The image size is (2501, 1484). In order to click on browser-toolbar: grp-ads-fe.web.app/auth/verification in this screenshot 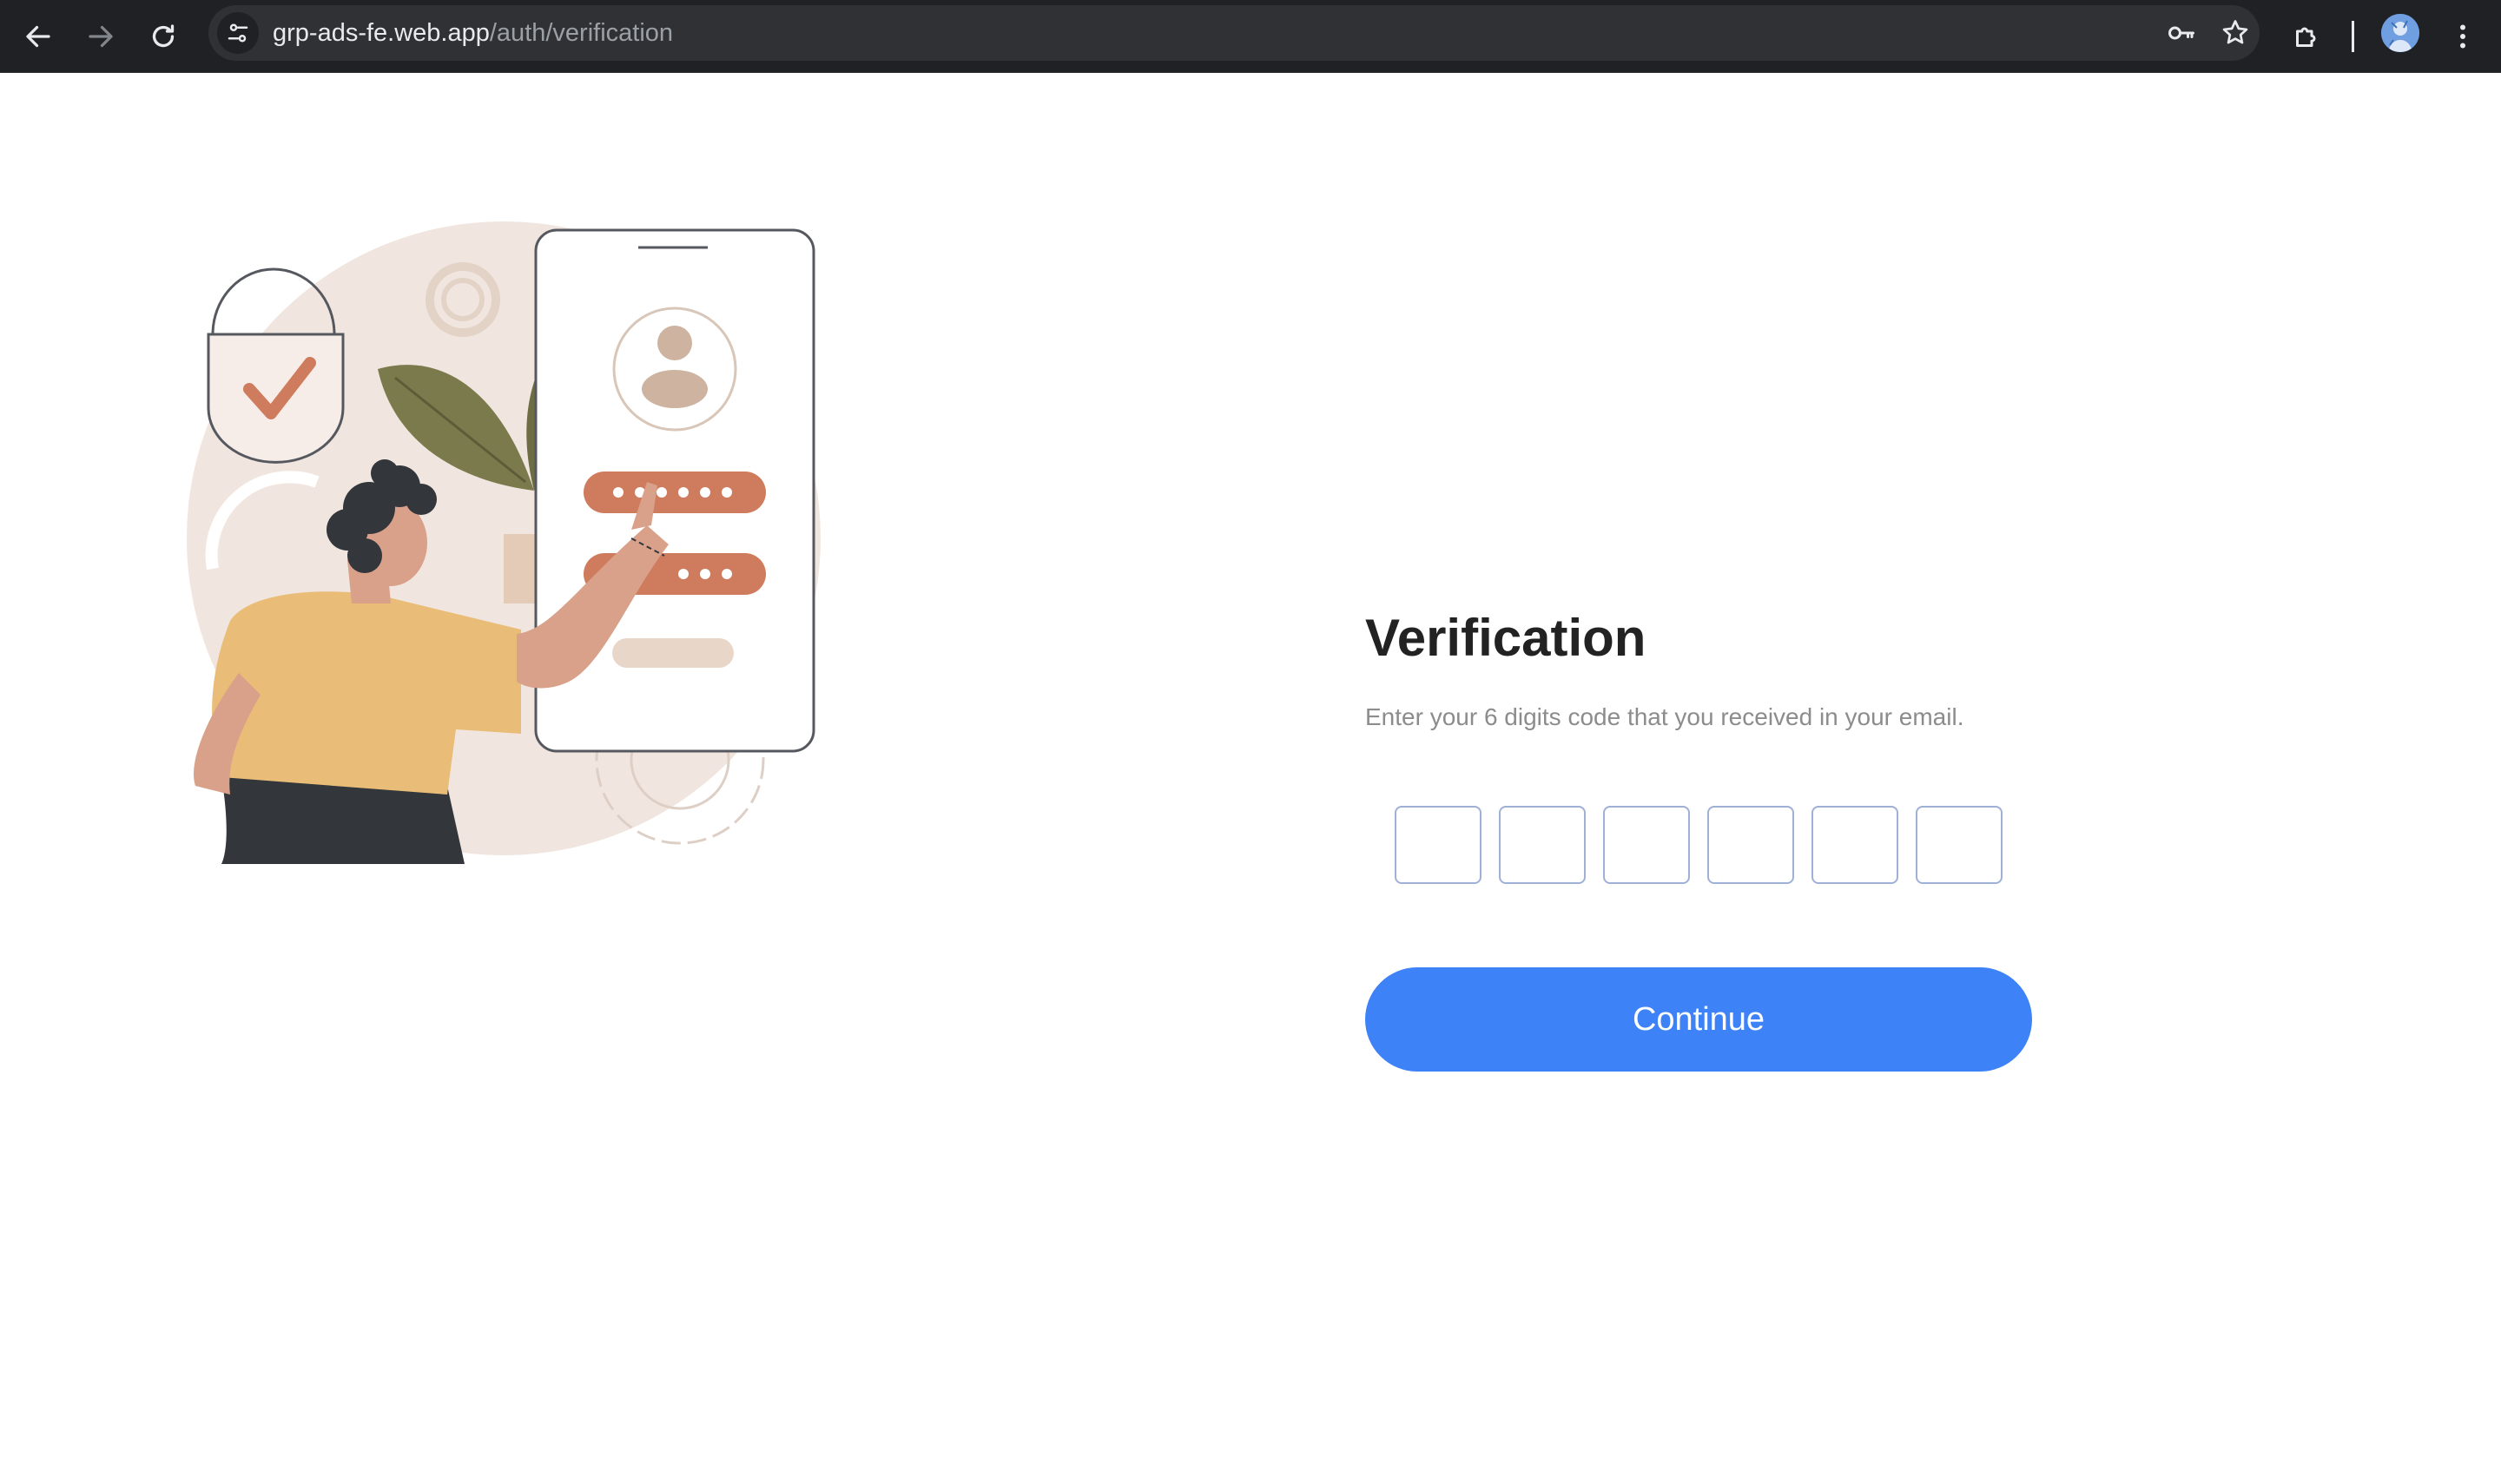, I will do `click(1250, 36)`.